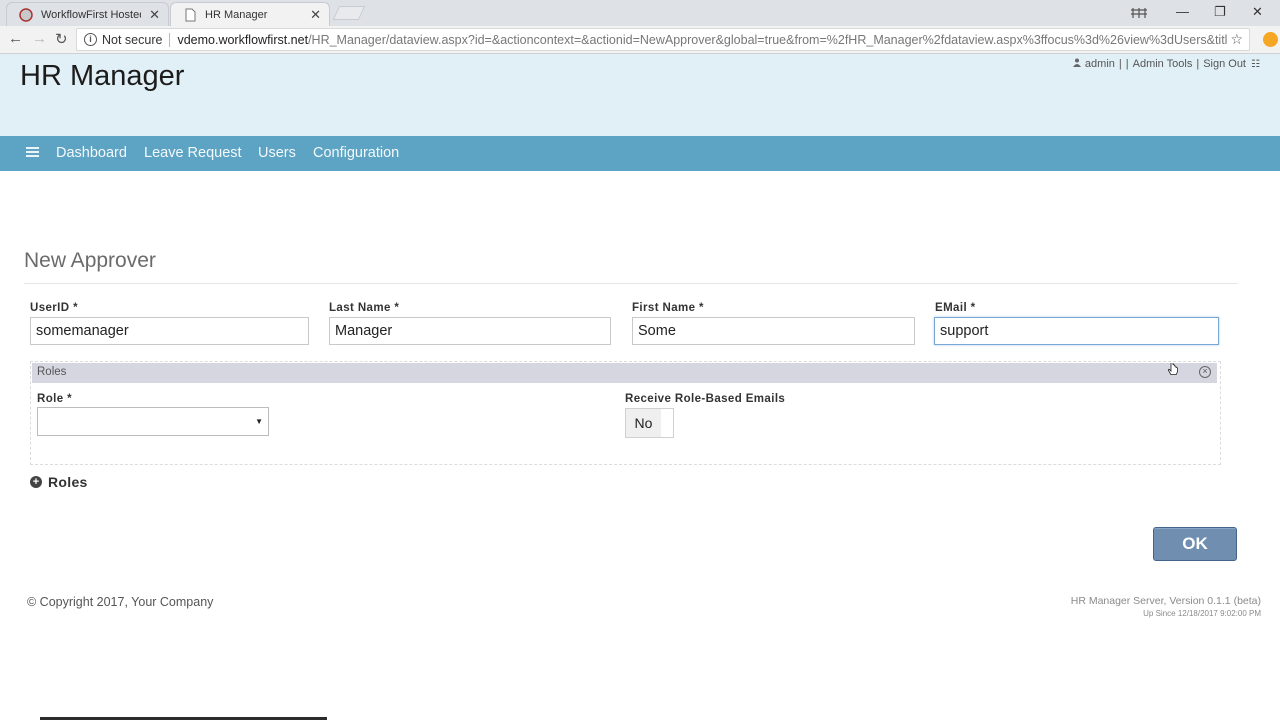 The height and width of the screenshot is (720, 1280). What do you see at coordinates (1202, 613) in the screenshot?
I see `footer-uptime: Up Since 12/18/2017 9:02:00 PM` at bounding box center [1202, 613].